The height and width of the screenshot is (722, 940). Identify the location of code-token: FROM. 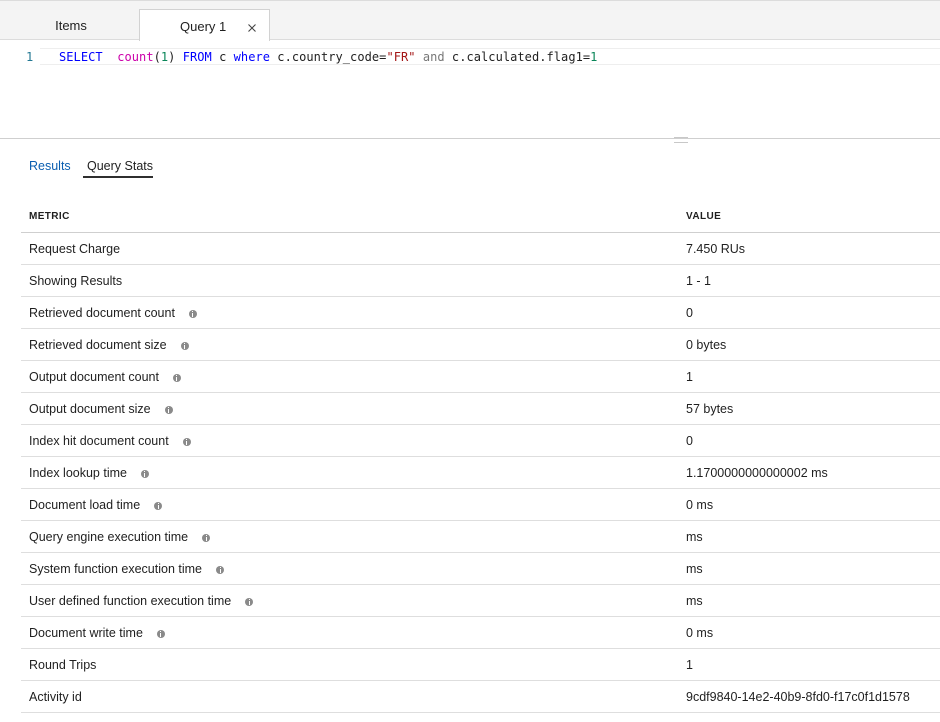
(197, 57).